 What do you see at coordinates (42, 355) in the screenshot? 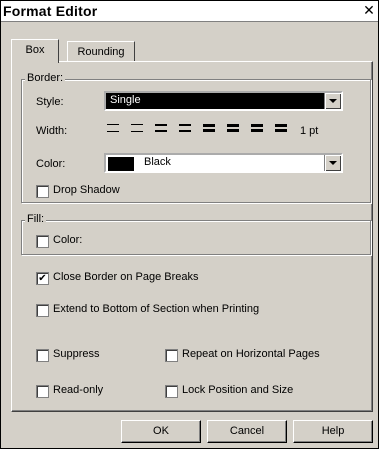
I see `suppress-checkbox` at bounding box center [42, 355].